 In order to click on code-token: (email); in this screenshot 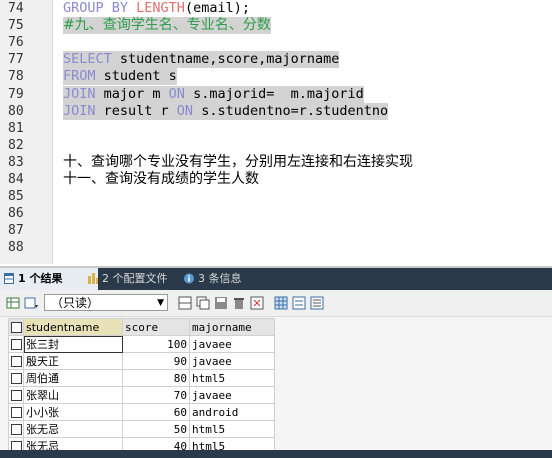, I will do `click(217, 8)`.